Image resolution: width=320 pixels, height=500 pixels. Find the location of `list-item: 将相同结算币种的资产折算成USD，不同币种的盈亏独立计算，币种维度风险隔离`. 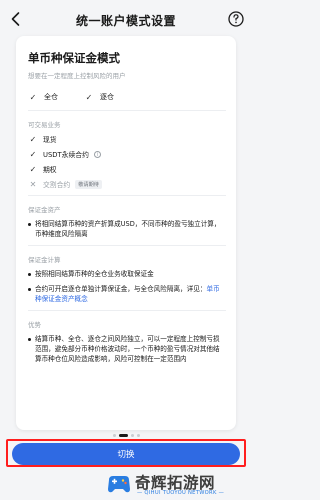

list-item: 将相同结算币种的资产折算成USD，不同币种的盈亏独立计算，币种维度风险隔离 is located at coordinates (127, 229).